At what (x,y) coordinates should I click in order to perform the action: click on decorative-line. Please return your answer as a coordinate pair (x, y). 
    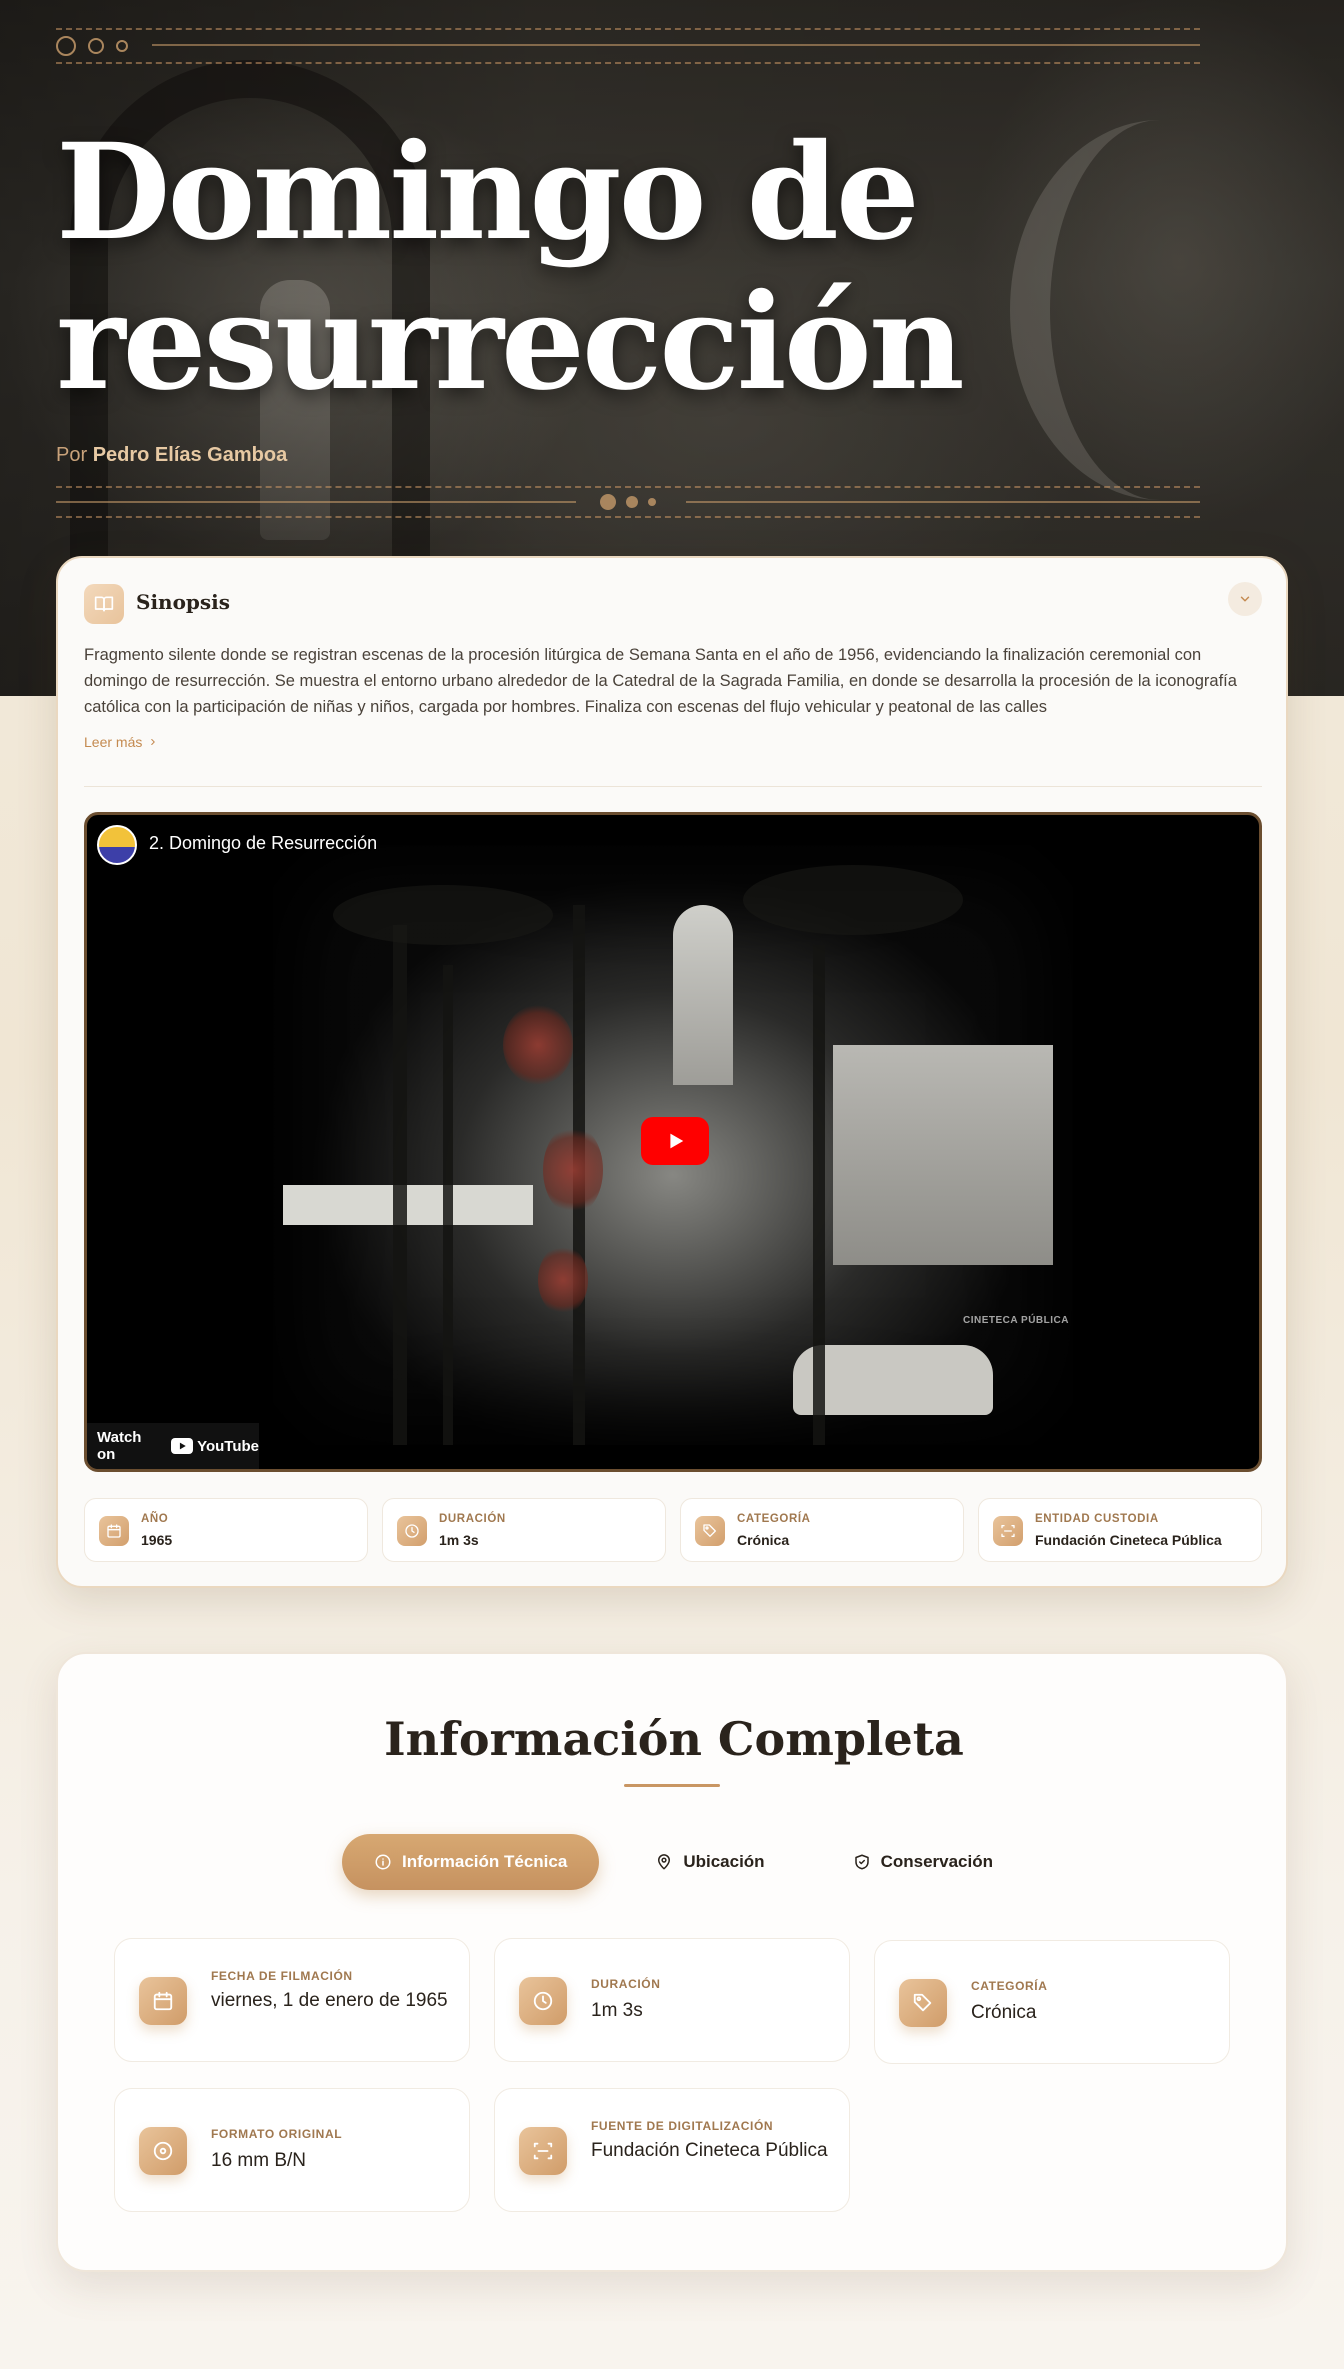
    Looking at the image, I should click on (676, 45).